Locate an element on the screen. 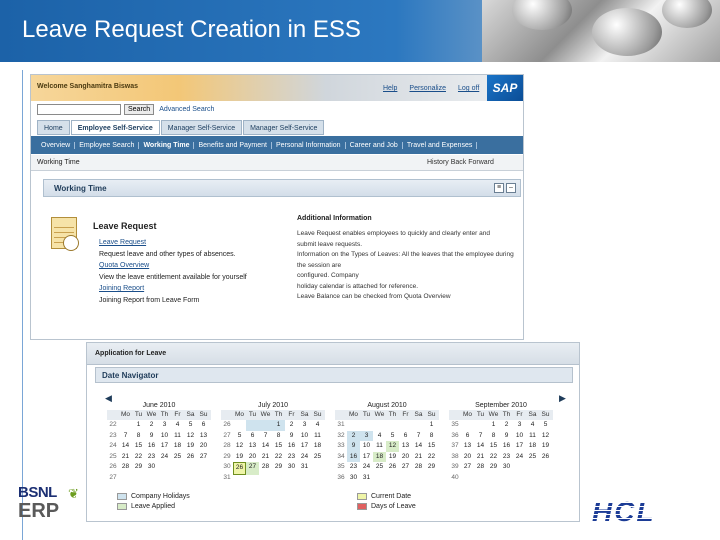  day-cell: 14 is located at coordinates (418, 446).